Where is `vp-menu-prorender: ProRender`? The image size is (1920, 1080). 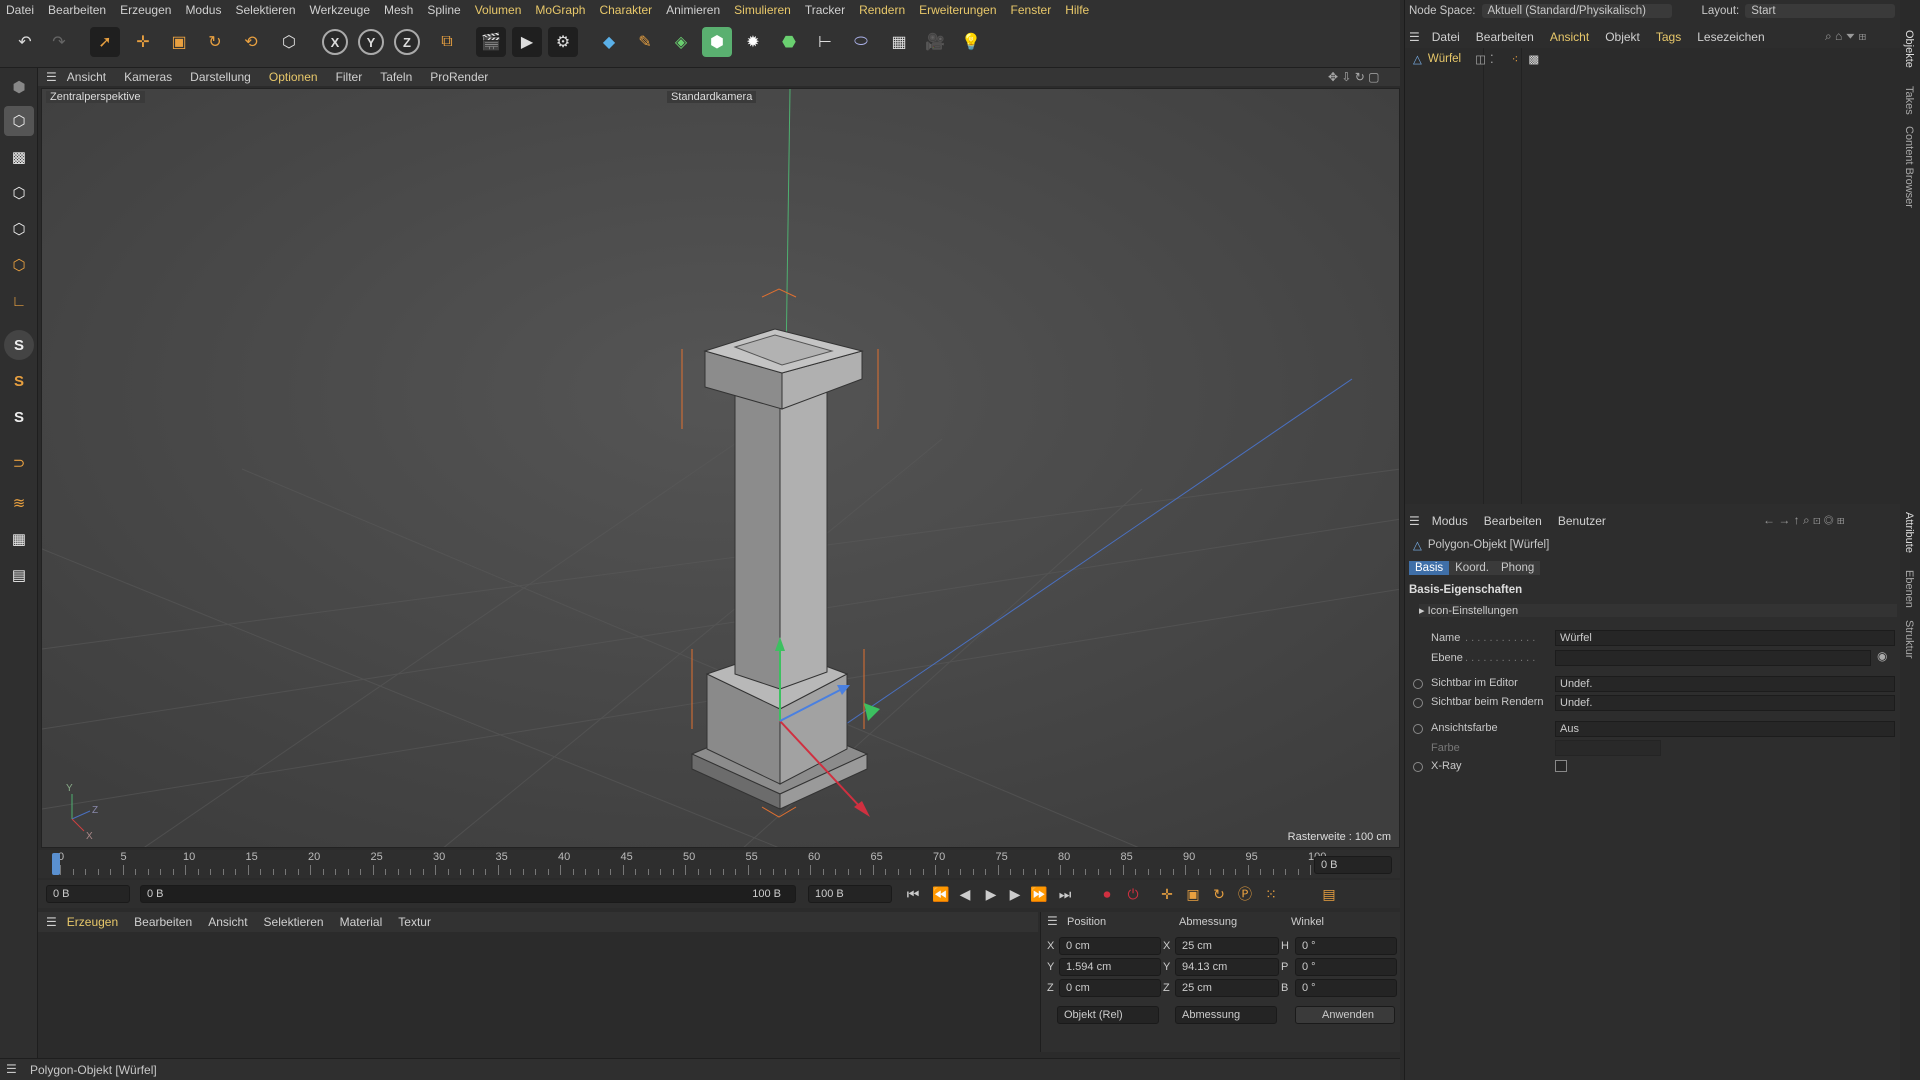
vp-menu-prorender: ProRender is located at coordinates (459, 77).